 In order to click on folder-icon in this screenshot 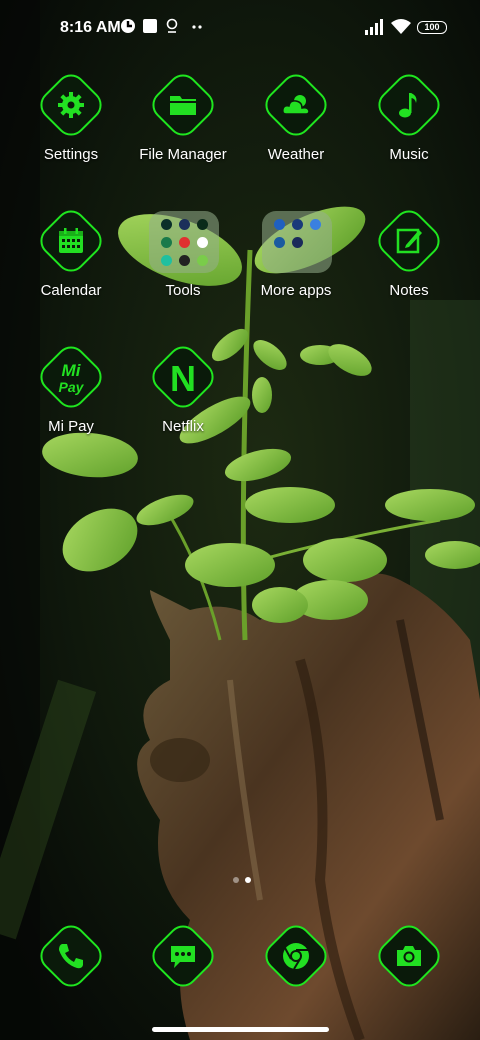, I will do `click(183, 105)`.